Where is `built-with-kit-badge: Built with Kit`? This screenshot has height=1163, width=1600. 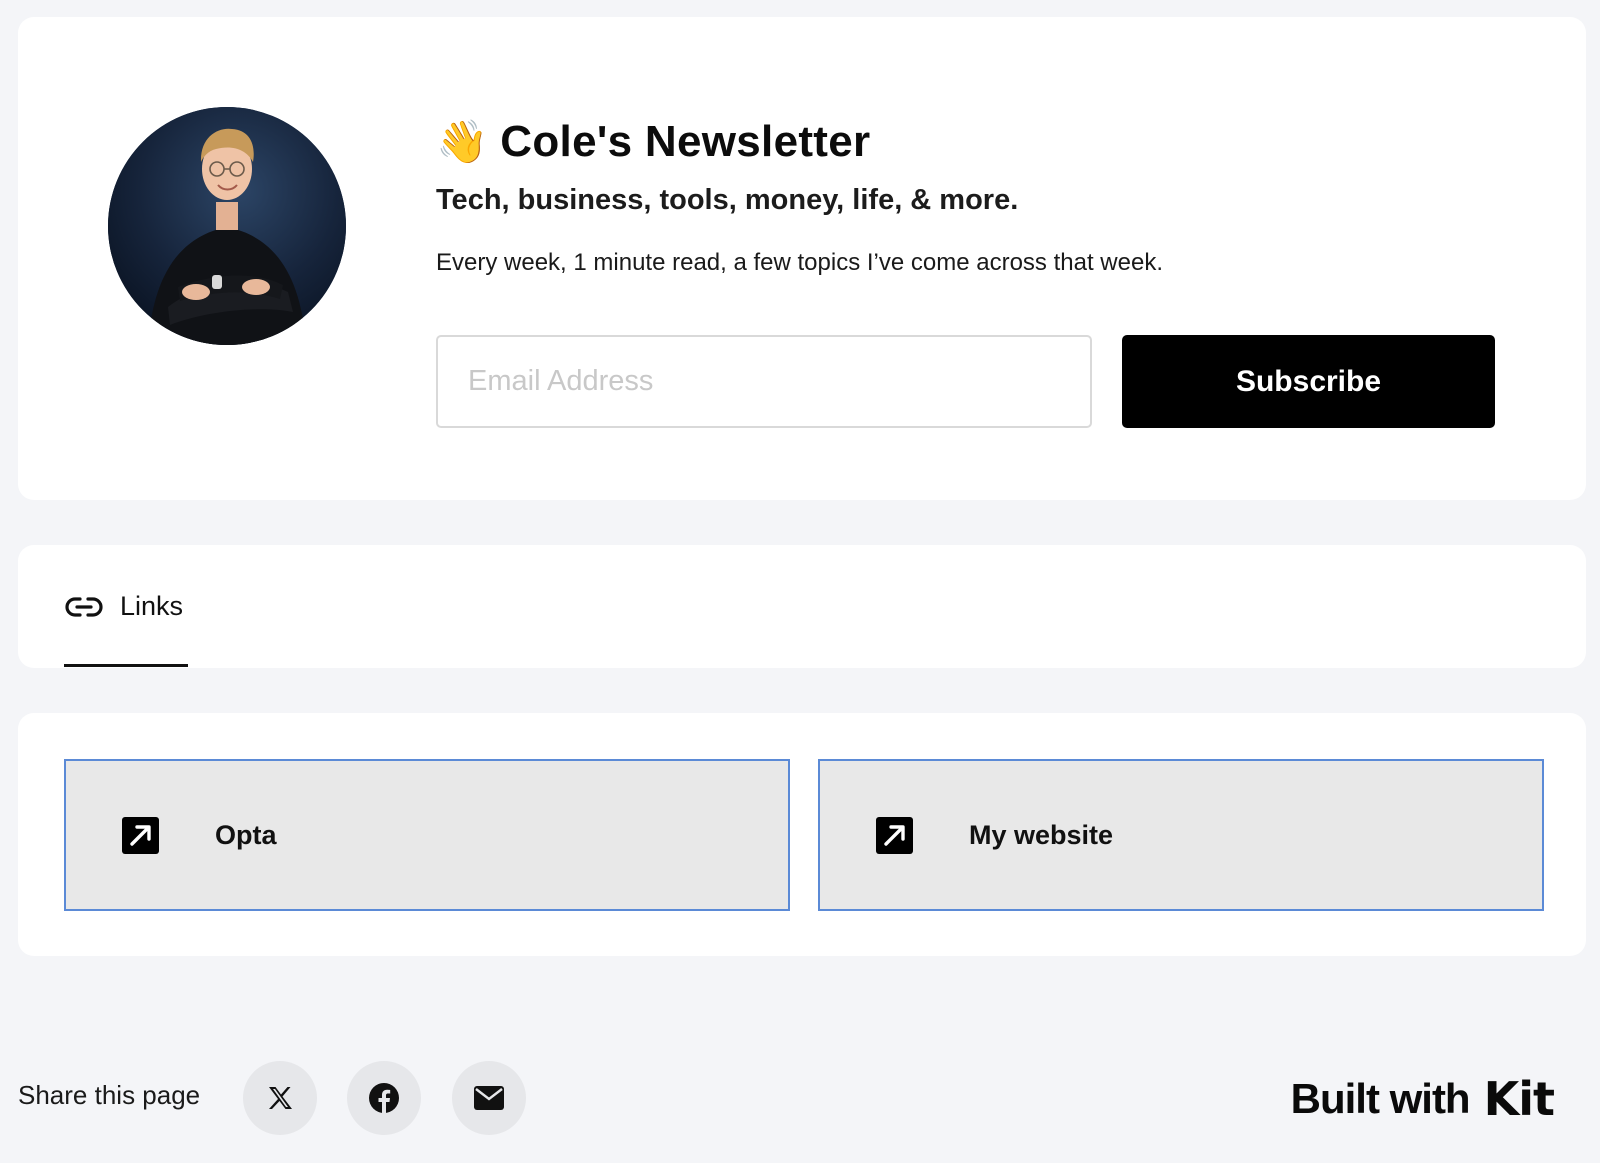 built-with-kit-badge: Built with Kit is located at coordinates (1422, 1099).